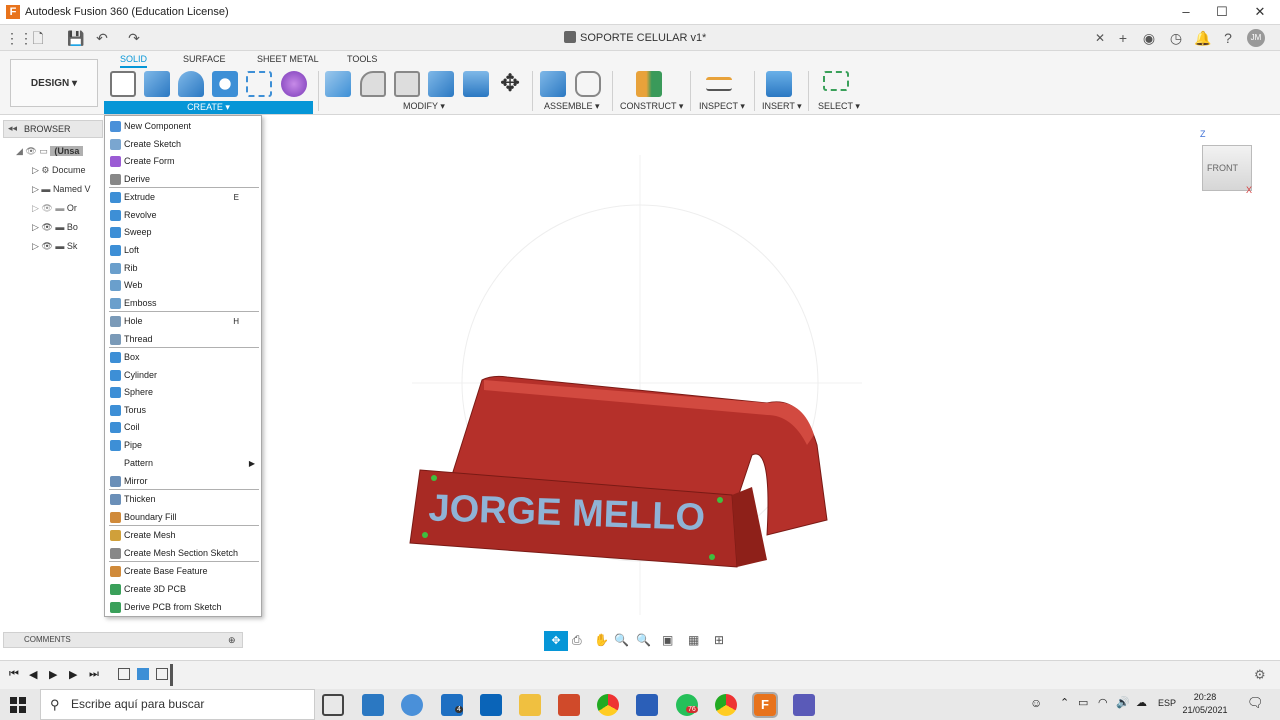 The width and height of the screenshot is (1280, 720). What do you see at coordinates (183, 463) in the screenshot?
I see `menu-item-pattern: Pattern ▶` at bounding box center [183, 463].